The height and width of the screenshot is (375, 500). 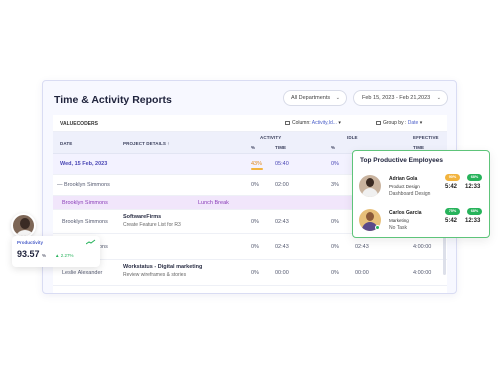 I want to click on productive-title: Top Productive Employees, so click(x=401, y=160).